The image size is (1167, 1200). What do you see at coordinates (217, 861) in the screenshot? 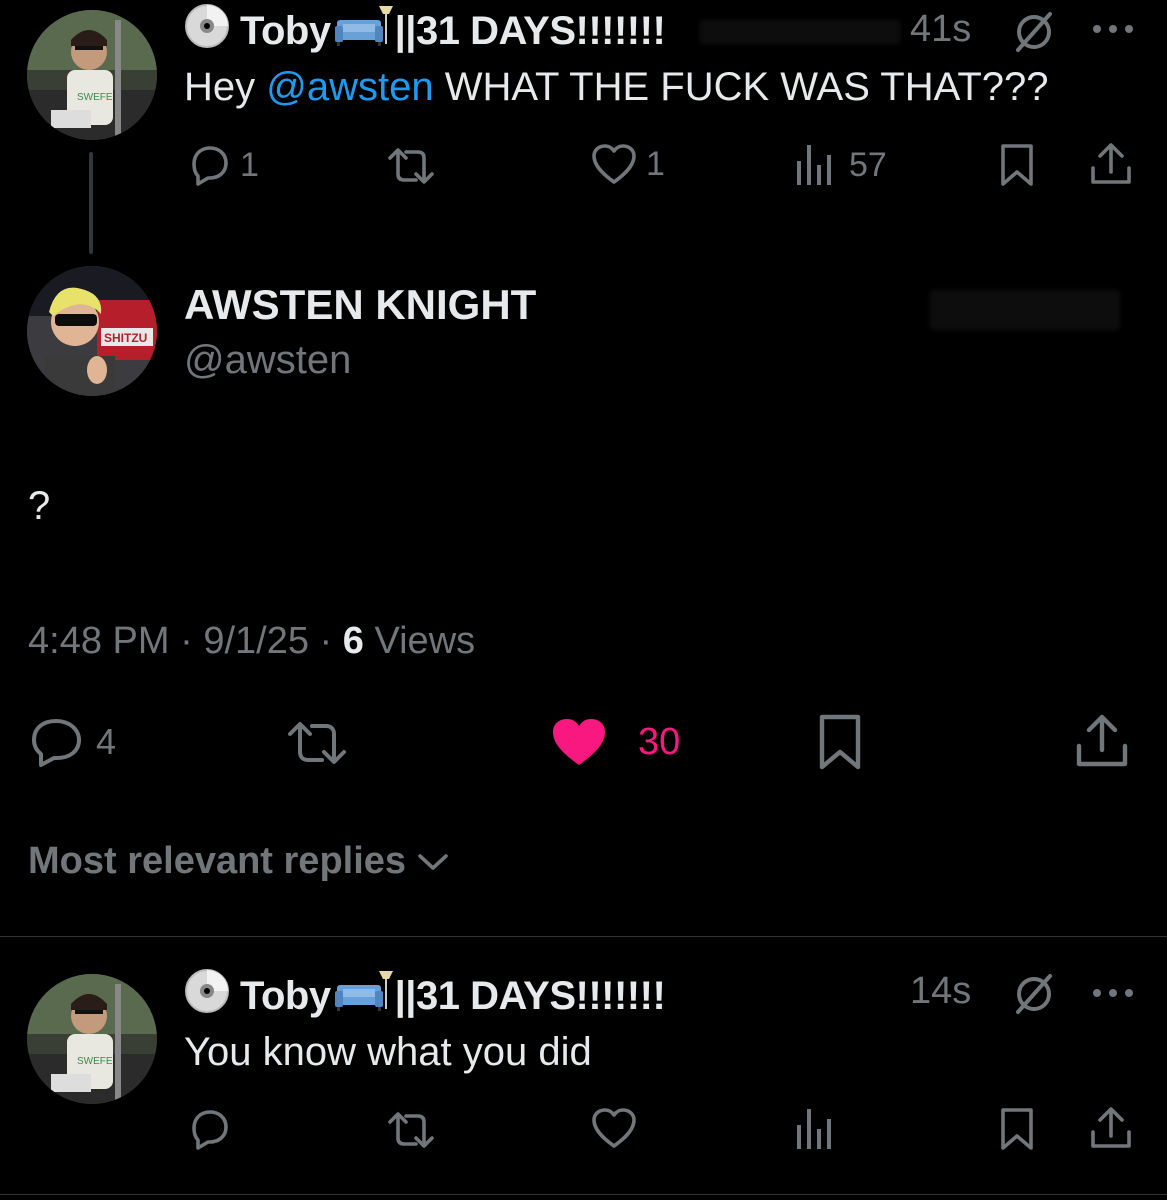
I see `reply-sort-label: Most relevant replies` at bounding box center [217, 861].